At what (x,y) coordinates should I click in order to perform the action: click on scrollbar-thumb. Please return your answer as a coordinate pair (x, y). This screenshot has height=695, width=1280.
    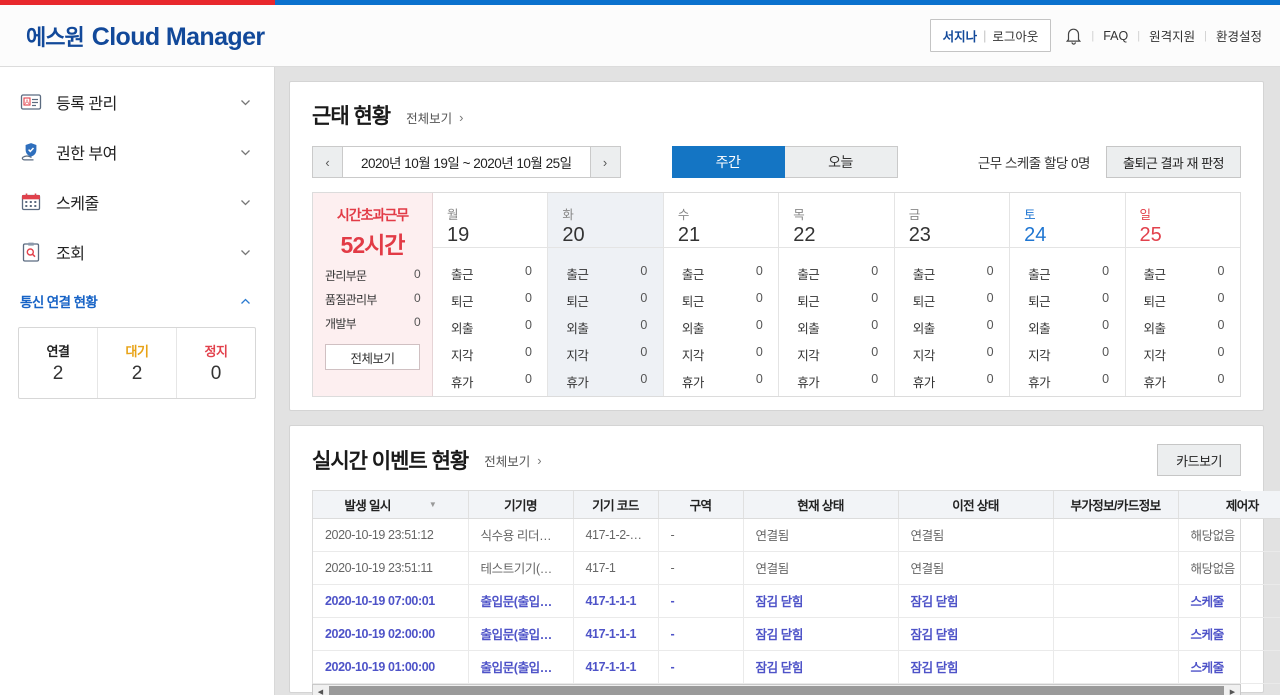
    Looking at the image, I should click on (776, 690).